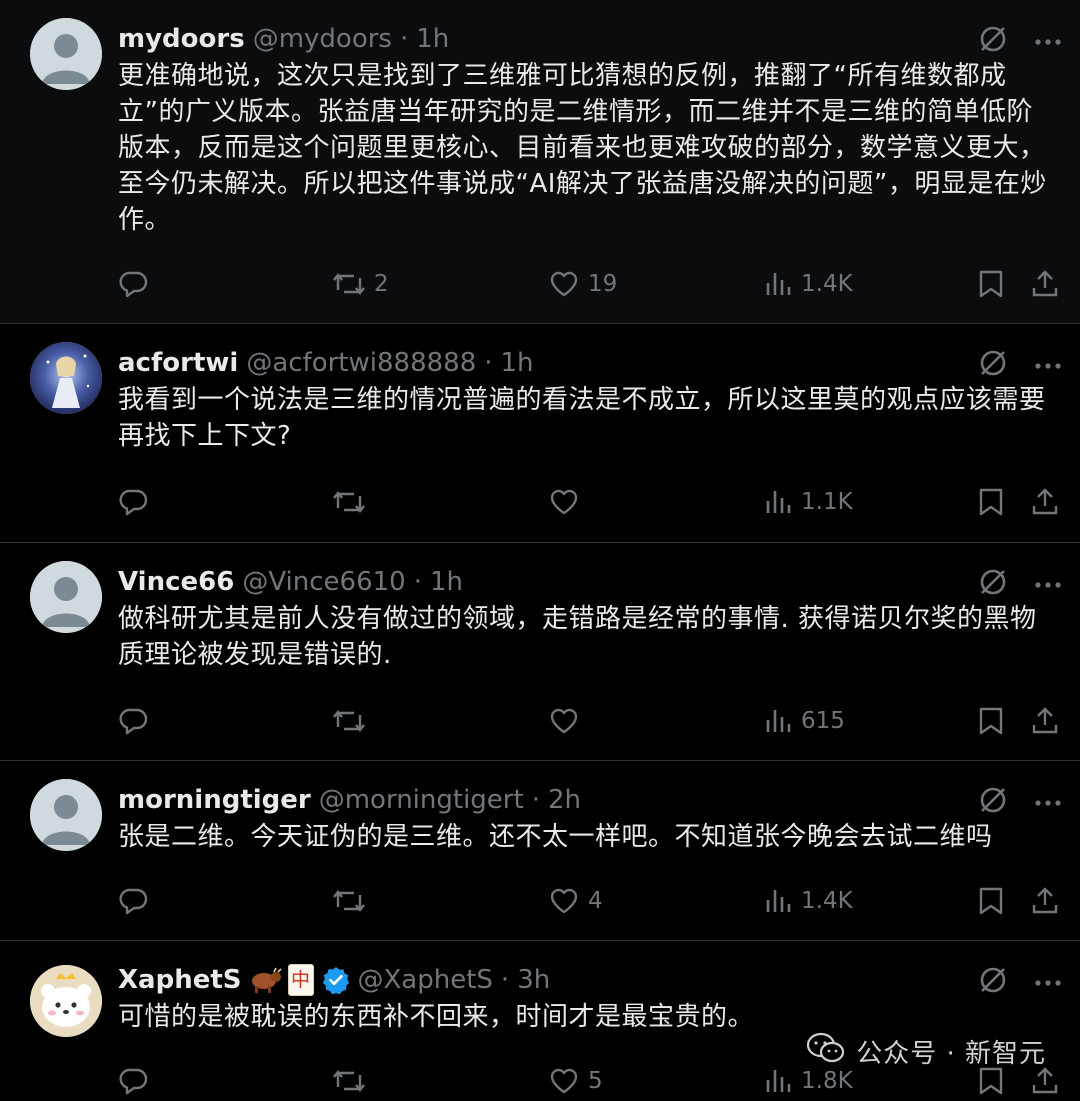  Describe the element at coordinates (180, 980) in the screenshot. I see `user-name: XaphetS` at that location.